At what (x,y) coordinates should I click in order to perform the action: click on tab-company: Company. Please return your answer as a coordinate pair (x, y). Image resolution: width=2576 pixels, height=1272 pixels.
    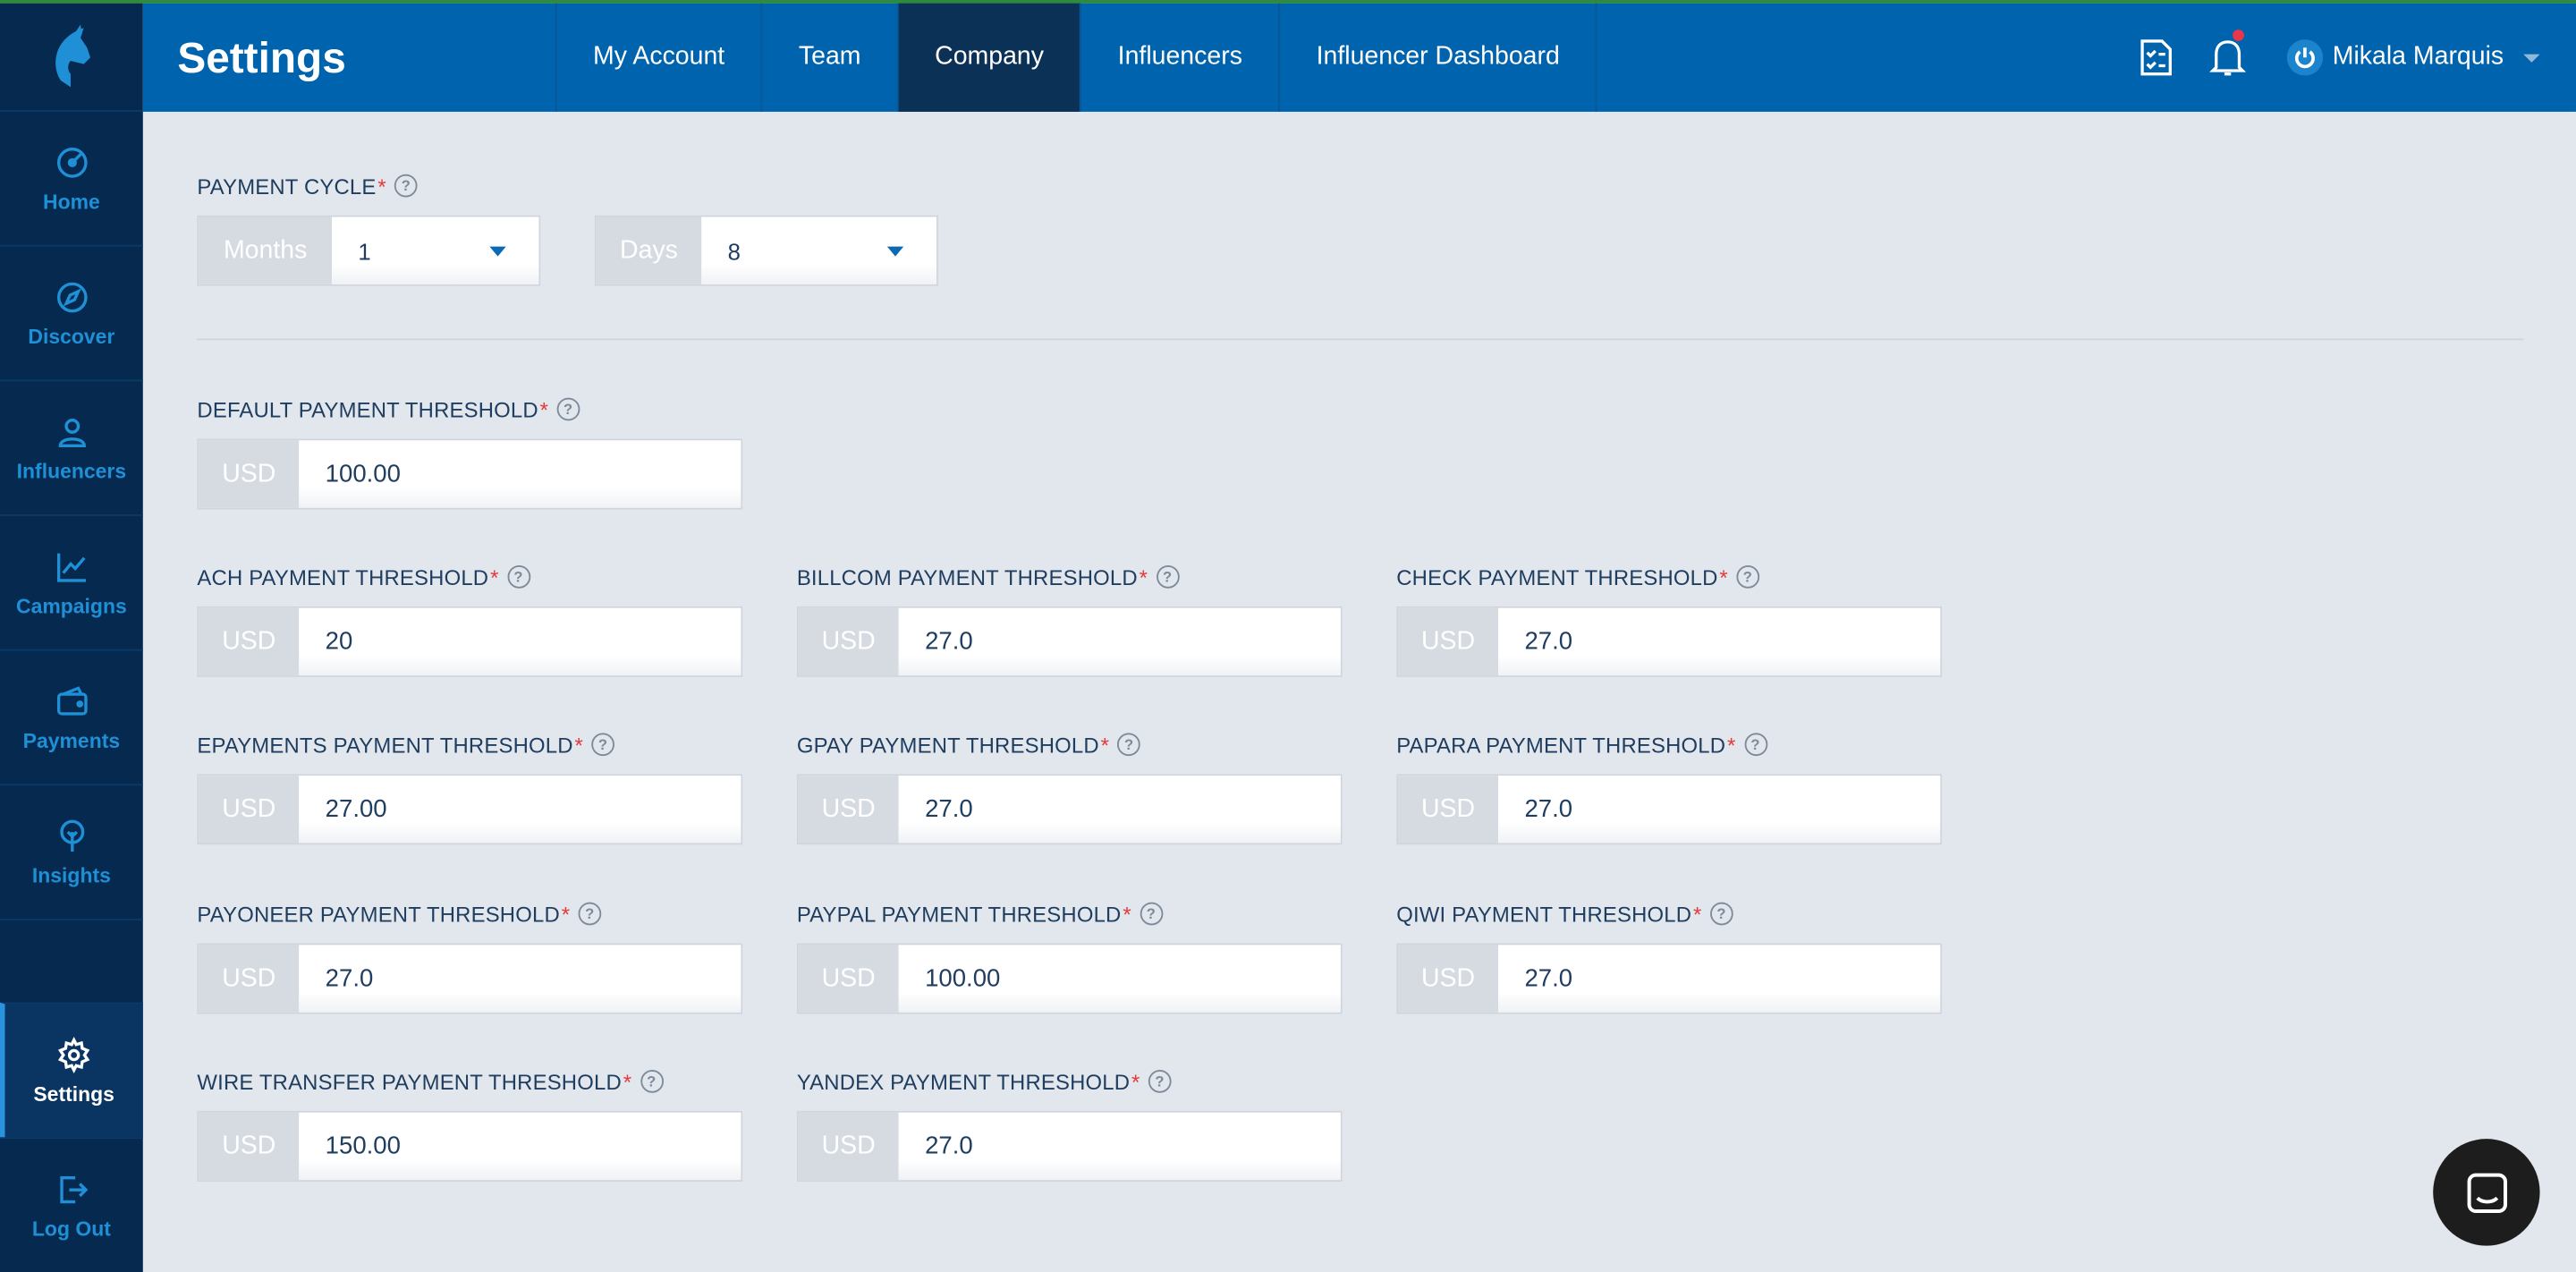
    Looking at the image, I should click on (990, 57).